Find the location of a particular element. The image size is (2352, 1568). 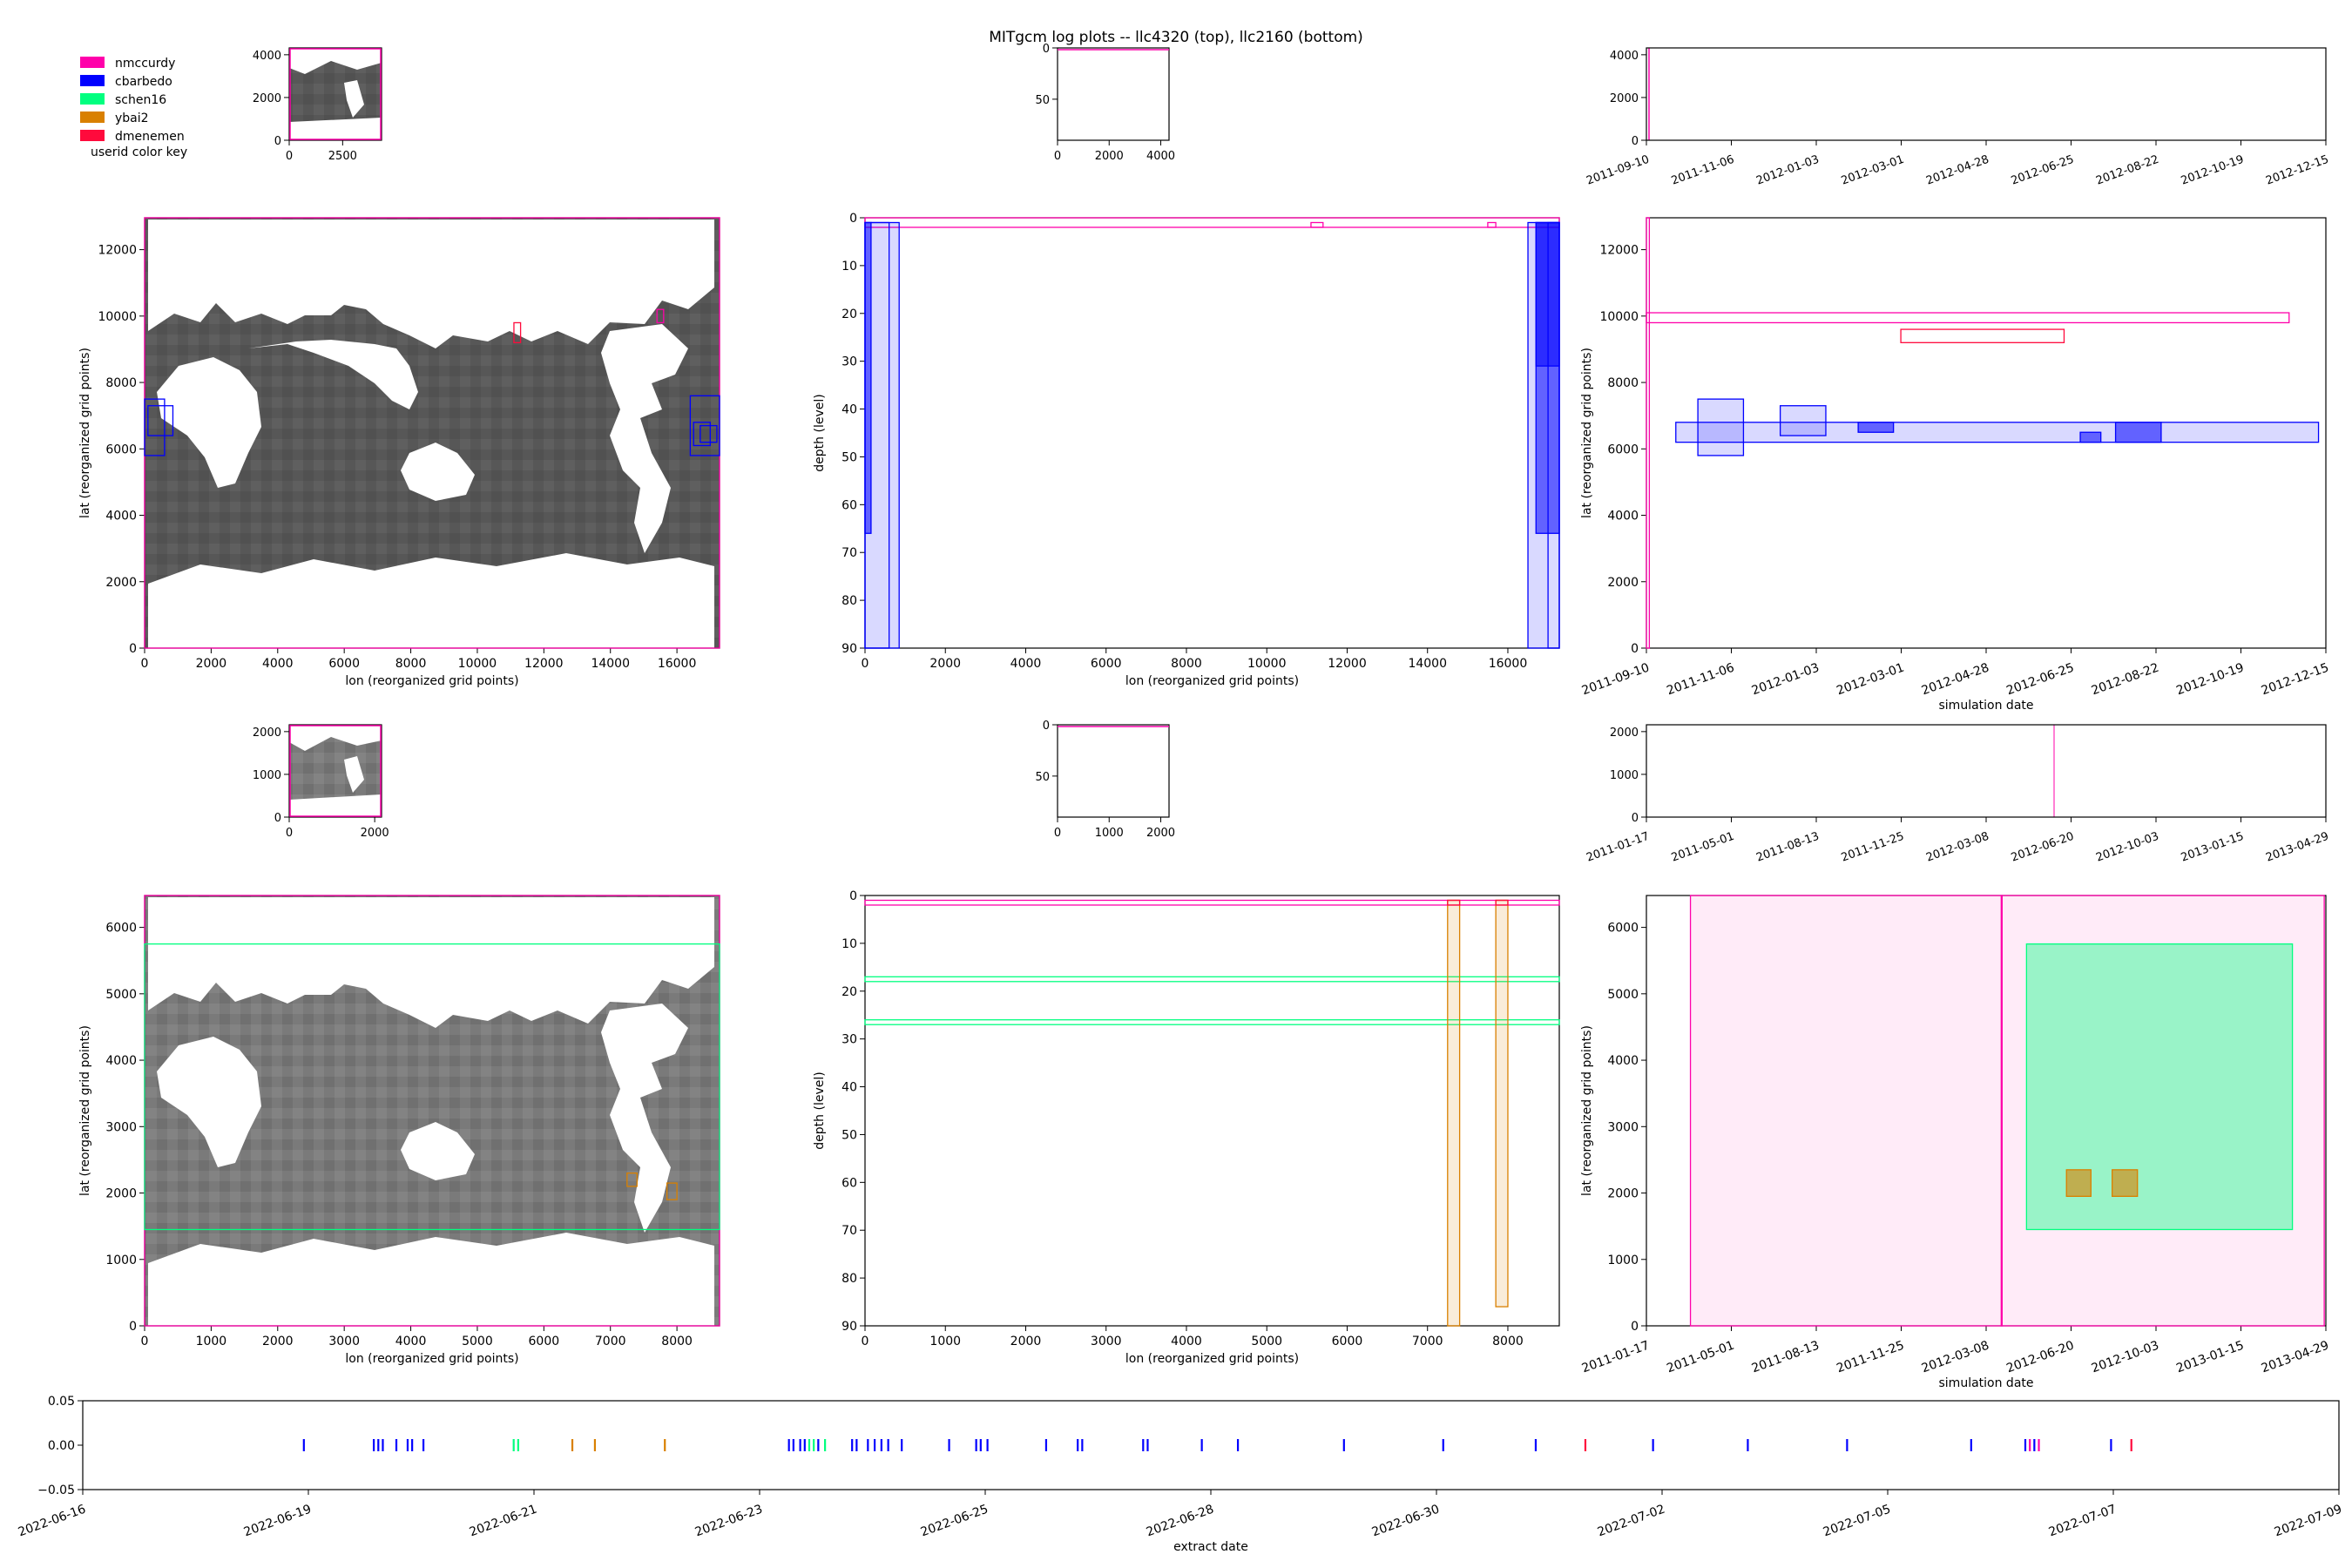

legend-caption: userid color key is located at coordinates (139, 152).